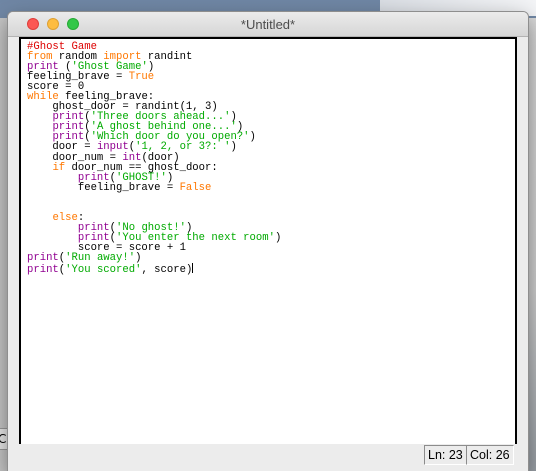  Describe the element at coordinates (141, 77) in the screenshot. I see `code-token-keyword: True` at that location.